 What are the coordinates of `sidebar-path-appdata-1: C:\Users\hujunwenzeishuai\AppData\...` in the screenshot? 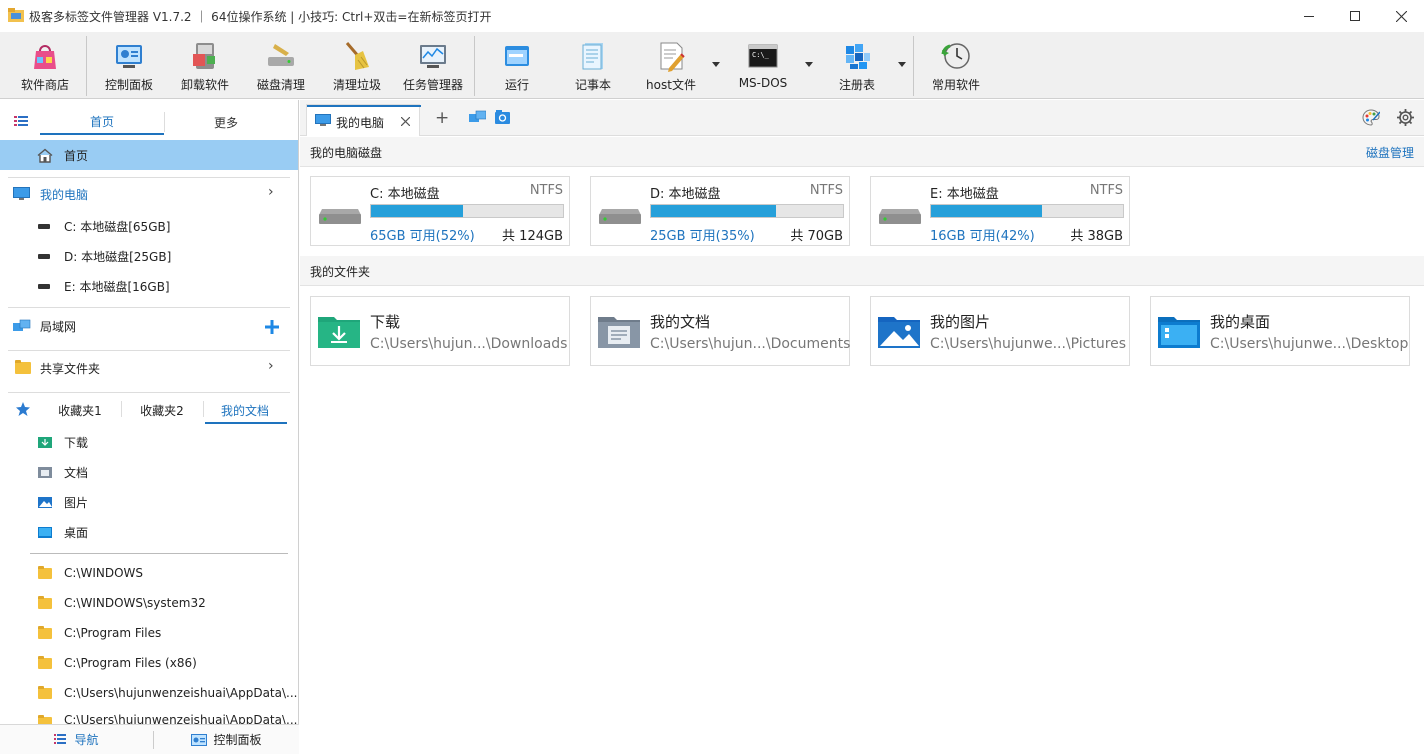 It's located at (149, 693).